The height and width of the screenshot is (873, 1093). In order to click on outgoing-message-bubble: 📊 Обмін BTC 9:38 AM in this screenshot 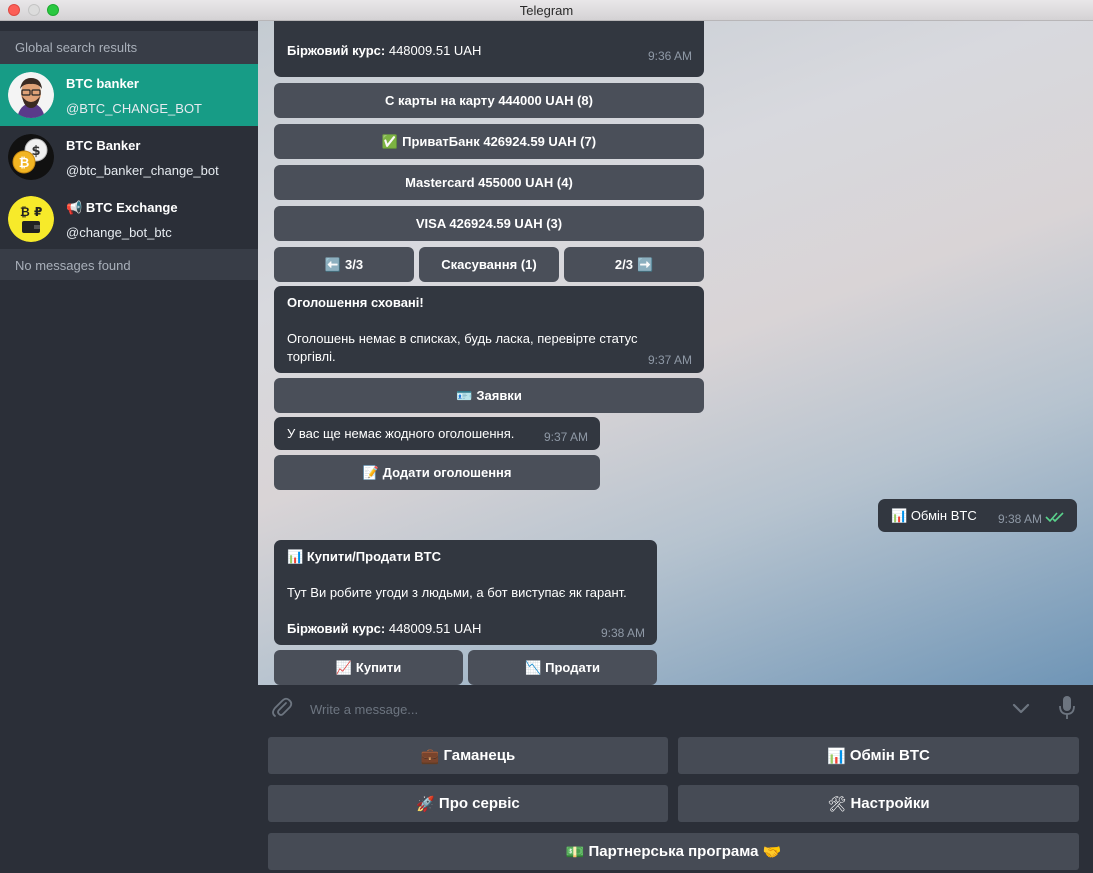, I will do `click(977, 515)`.